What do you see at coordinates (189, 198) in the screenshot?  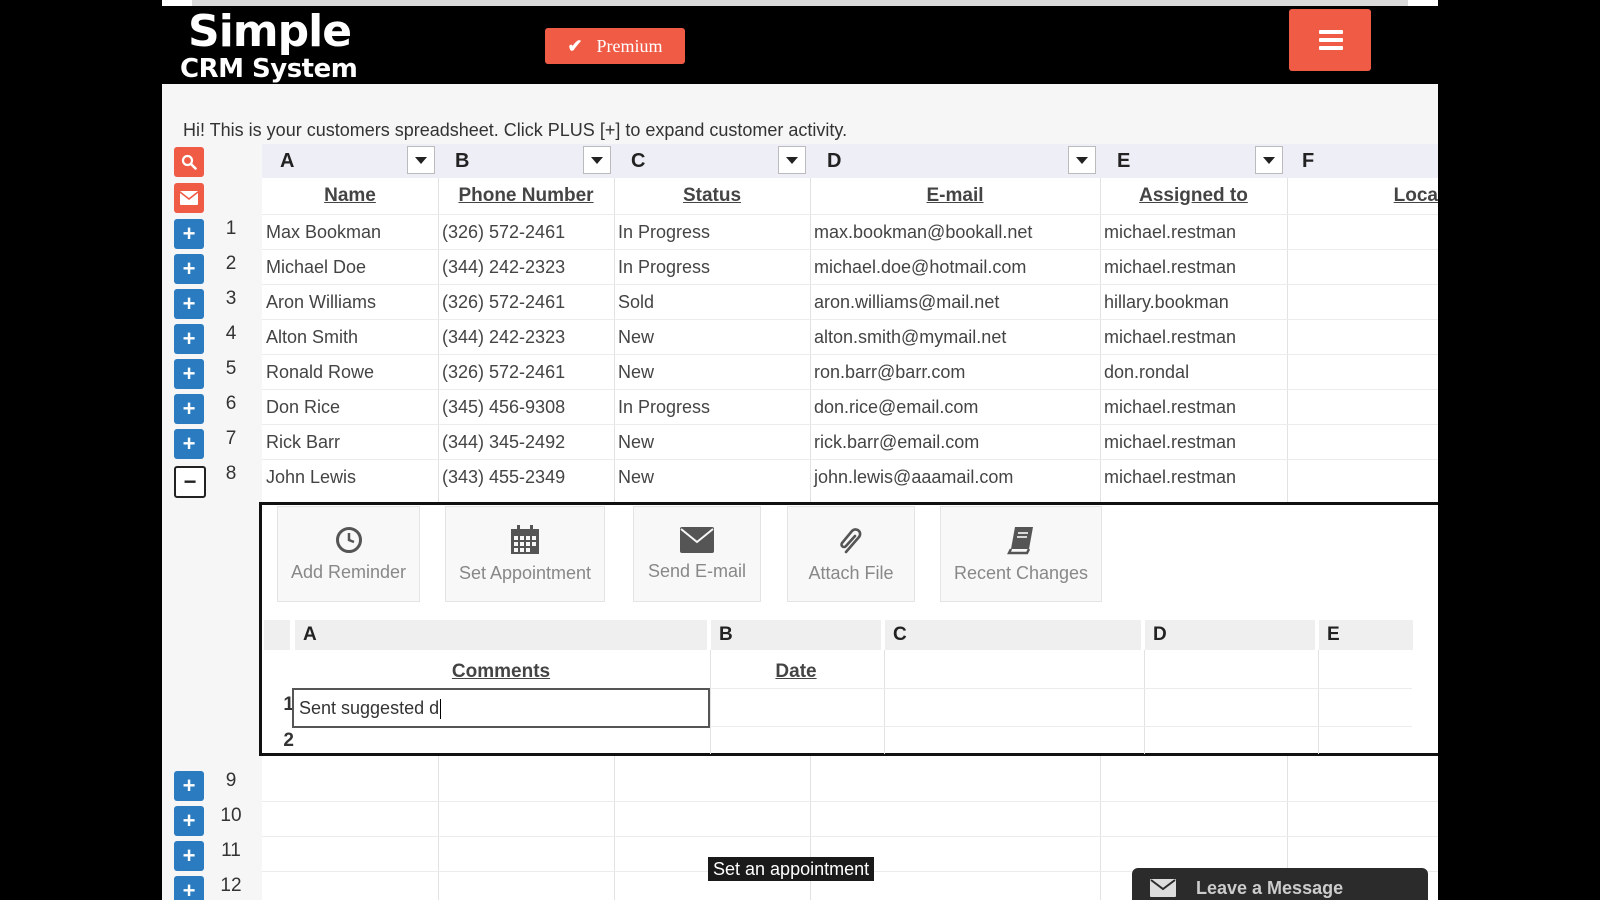 I see `email-all-button` at bounding box center [189, 198].